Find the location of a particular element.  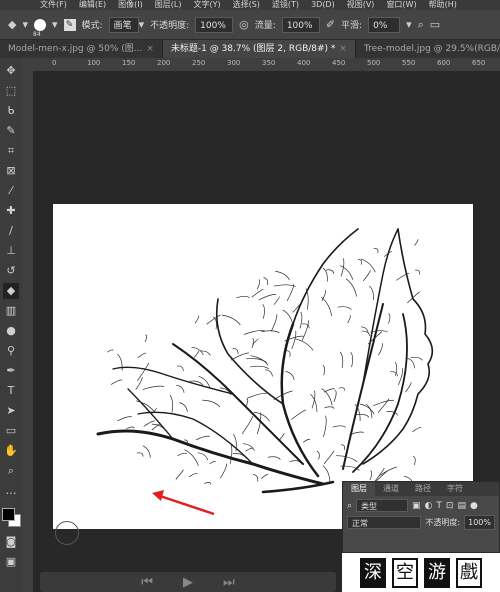

tab-channels: 通道 is located at coordinates (391, 489).